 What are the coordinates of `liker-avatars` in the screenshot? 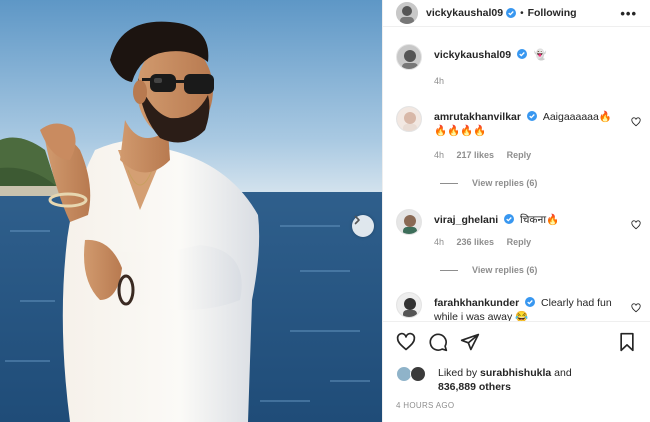 It's located at (412, 374).